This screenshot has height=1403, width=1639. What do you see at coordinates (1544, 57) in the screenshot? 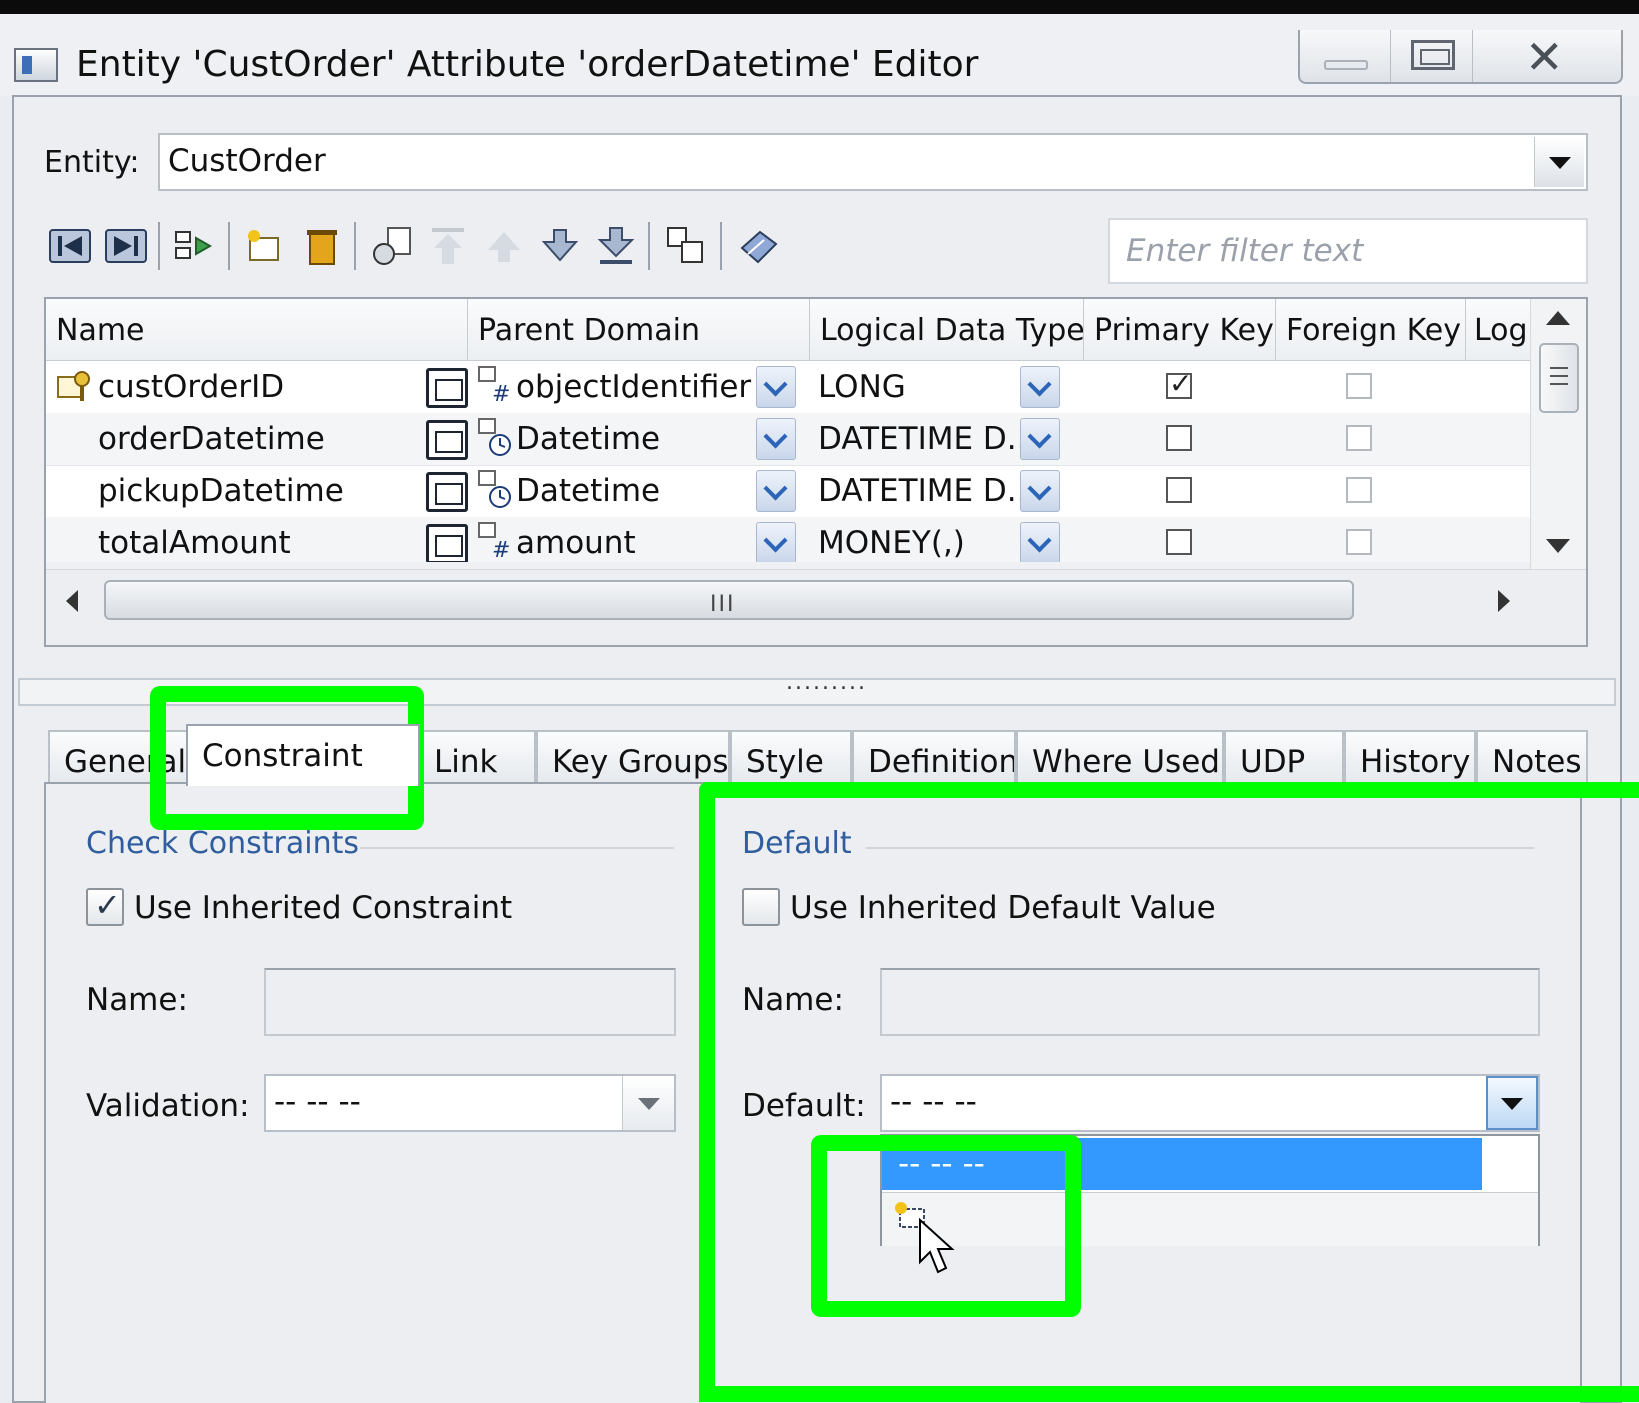
I see `close-icon: ✕` at bounding box center [1544, 57].